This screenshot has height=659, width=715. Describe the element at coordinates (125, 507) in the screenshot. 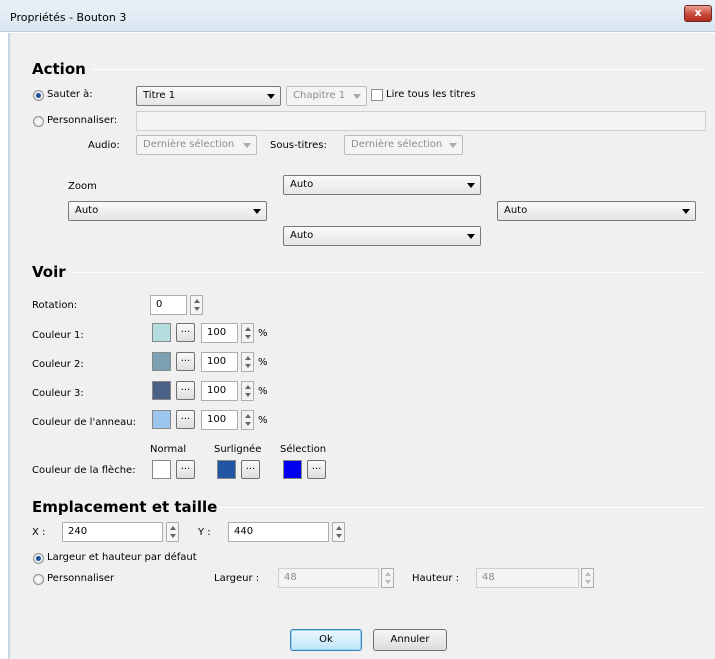

I see `section-emplacement-heading: Emplacement et taille` at that location.